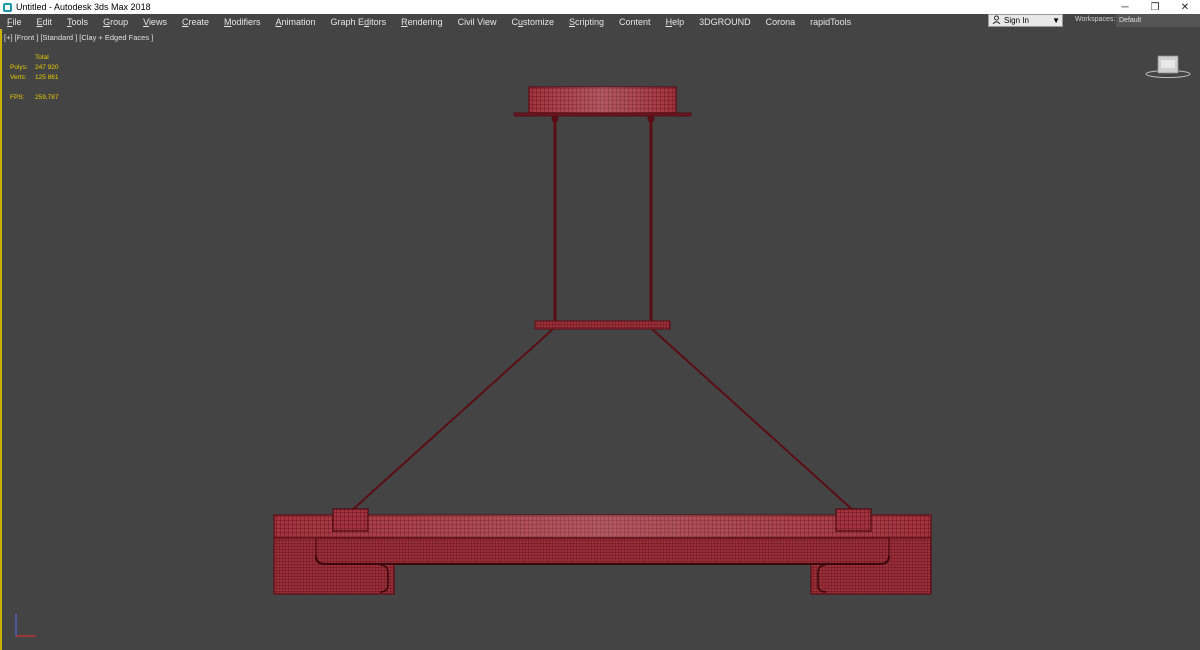 The image size is (1200, 650). Describe the element at coordinates (602, 325) in the screenshot. I see `cable-connector-bar` at that location.